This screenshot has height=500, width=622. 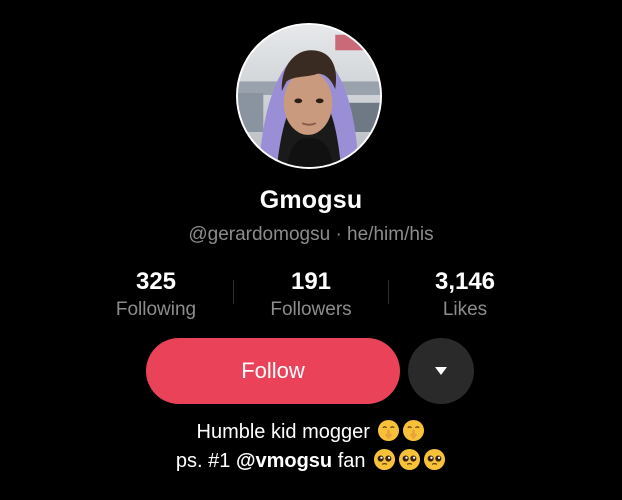 I want to click on handle-line: @gerardomogsu · he/him/his, so click(x=311, y=235).